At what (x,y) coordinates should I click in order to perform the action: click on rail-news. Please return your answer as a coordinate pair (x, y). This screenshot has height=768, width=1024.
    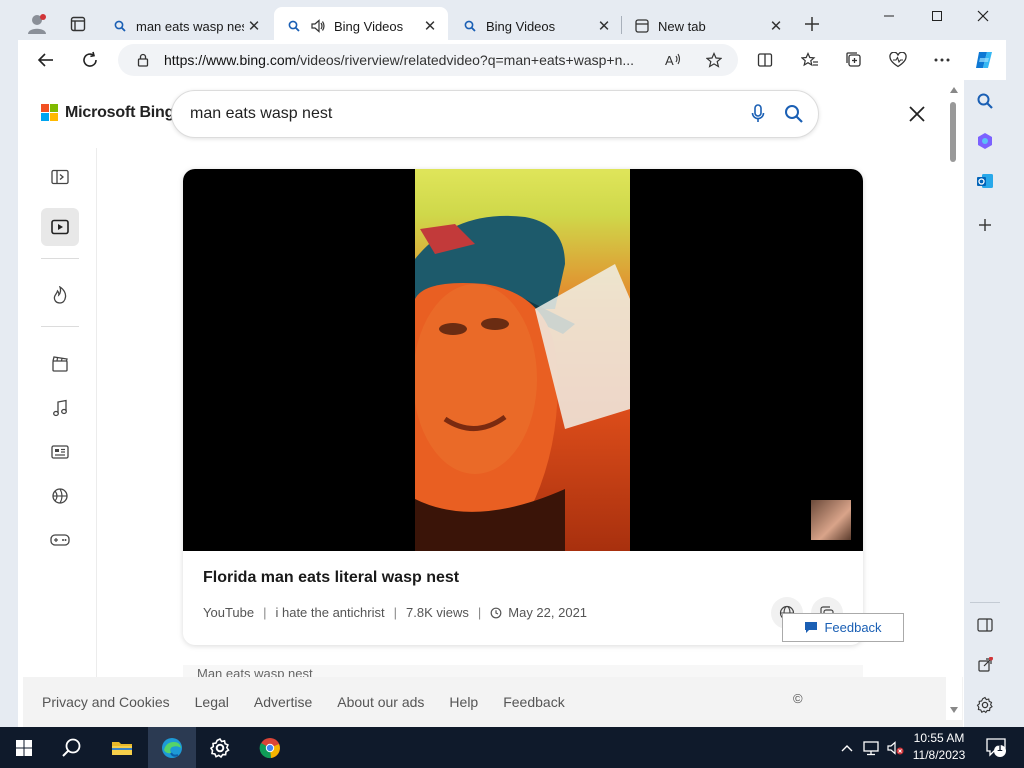
    Looking at the image, I should click on (60, 452).